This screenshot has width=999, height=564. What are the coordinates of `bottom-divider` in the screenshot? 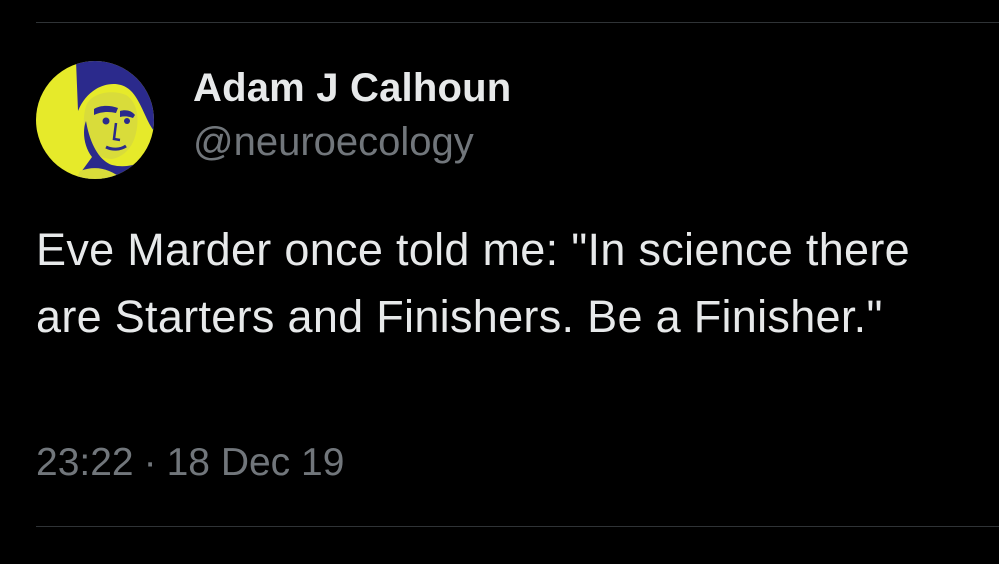 It's located at (517, 526).